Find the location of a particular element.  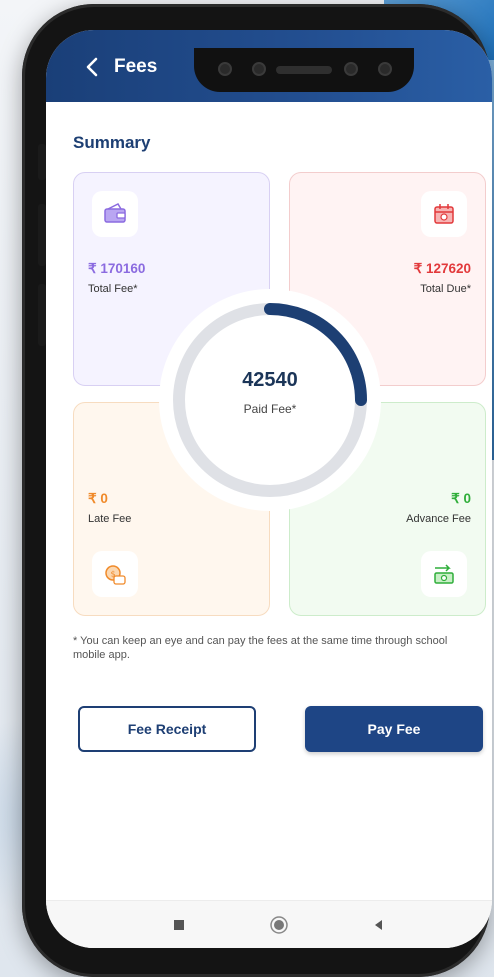

paid-fee-value: 42540 is located at coordinates (270, 380).